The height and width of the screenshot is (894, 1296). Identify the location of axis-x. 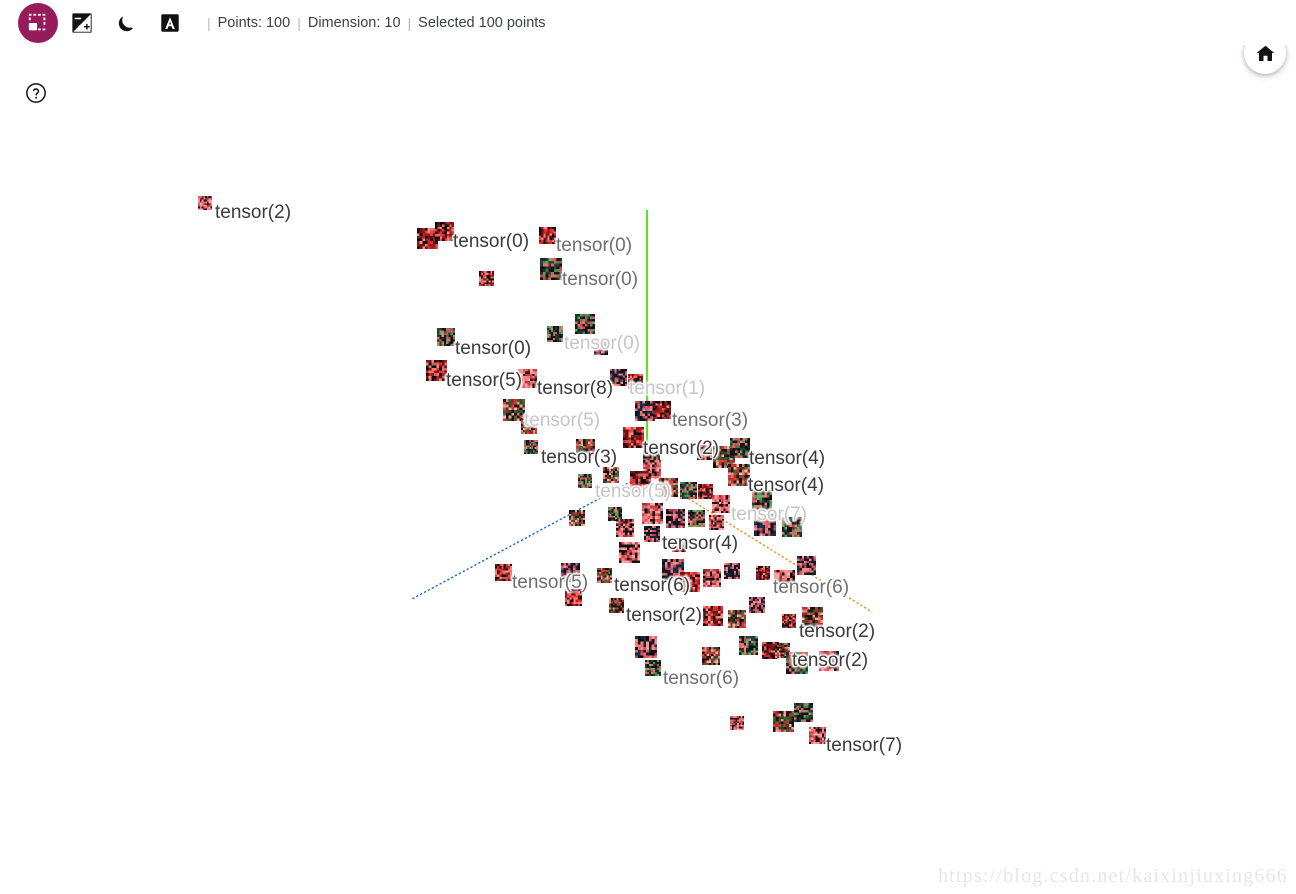
(529, 536).